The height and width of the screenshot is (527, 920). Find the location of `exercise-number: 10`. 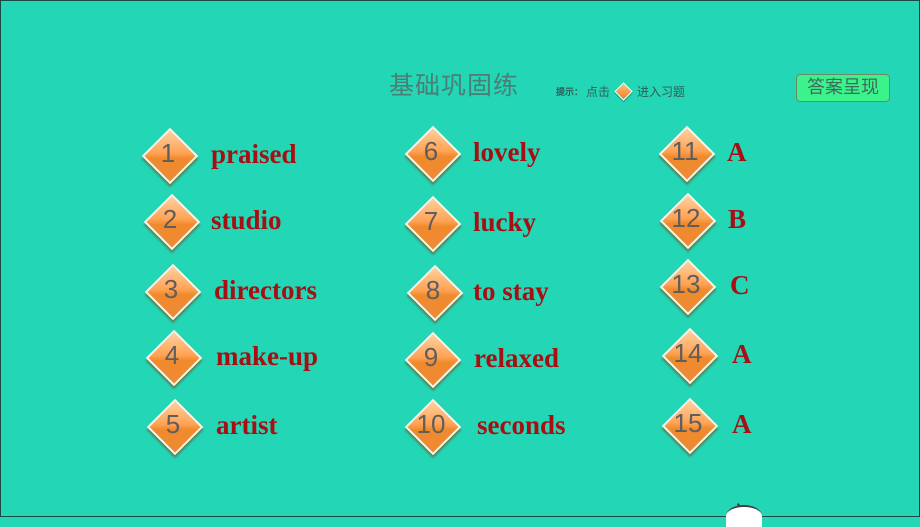

exercise-number: 10 is located at coordinates (431, 424).